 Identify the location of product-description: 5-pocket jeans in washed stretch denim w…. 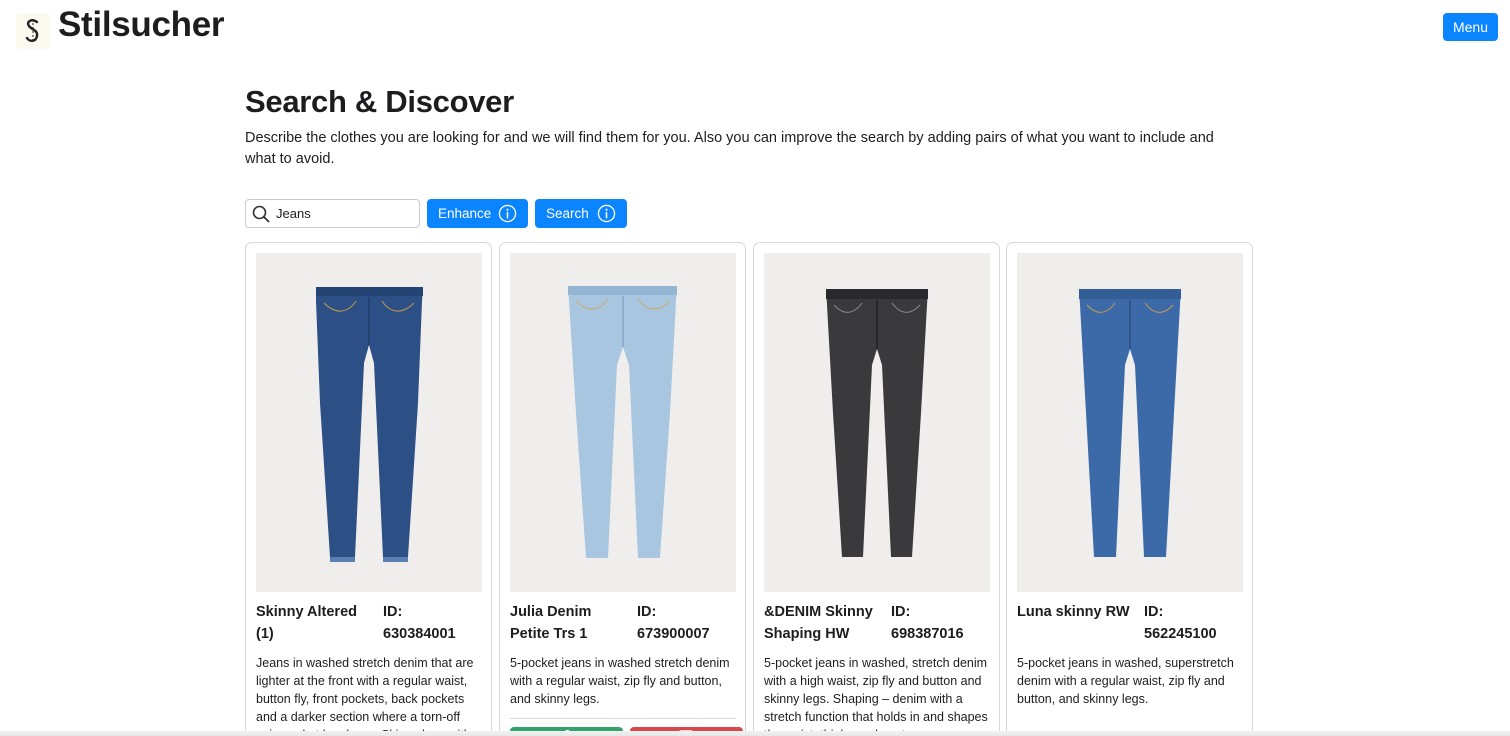
(620, 681).